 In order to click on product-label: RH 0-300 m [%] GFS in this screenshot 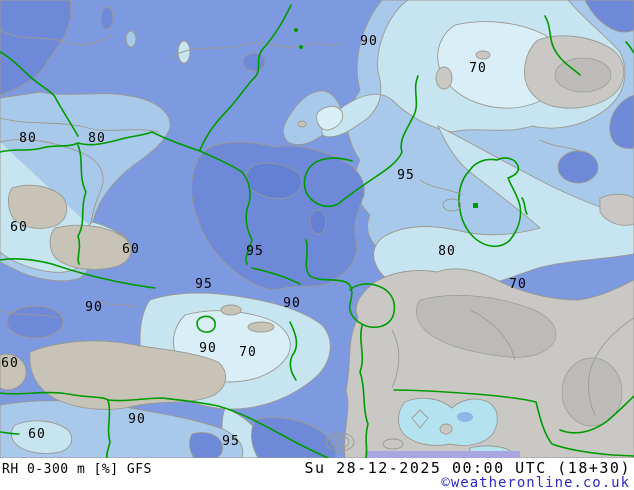, I will do `click(77, 469)`.